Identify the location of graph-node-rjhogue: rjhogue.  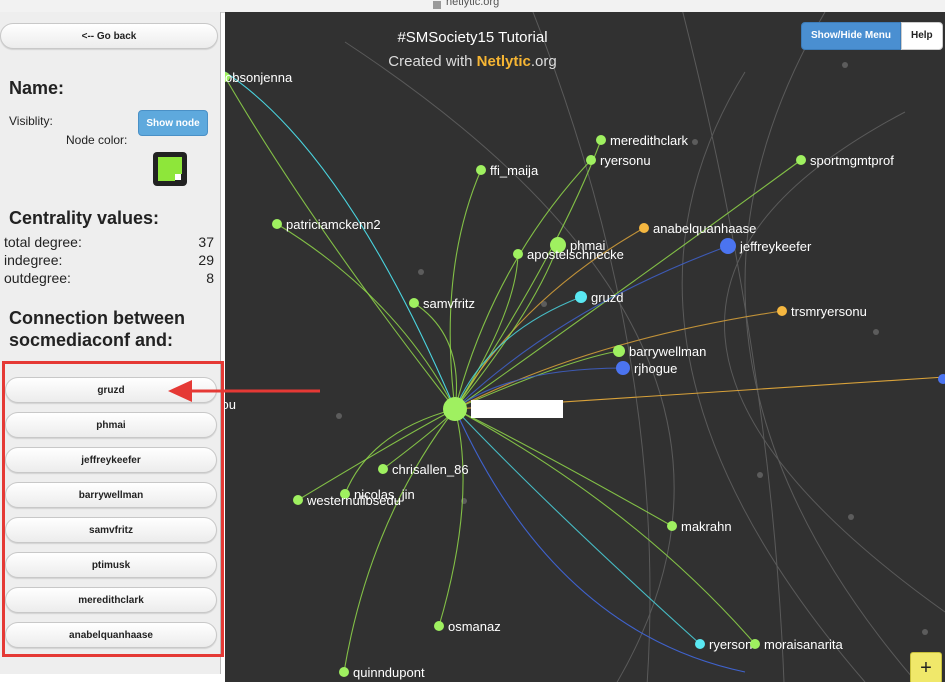
(646, 368).